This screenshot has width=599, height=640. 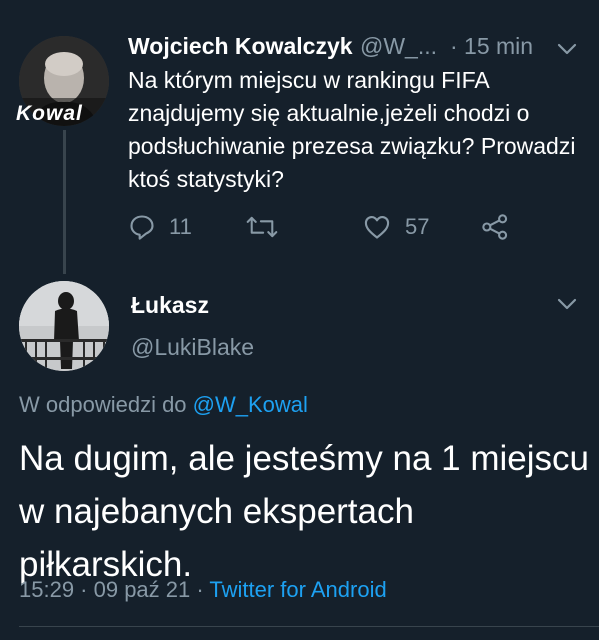 I want to click on reply-count: 11, so click(x=180, y=226).